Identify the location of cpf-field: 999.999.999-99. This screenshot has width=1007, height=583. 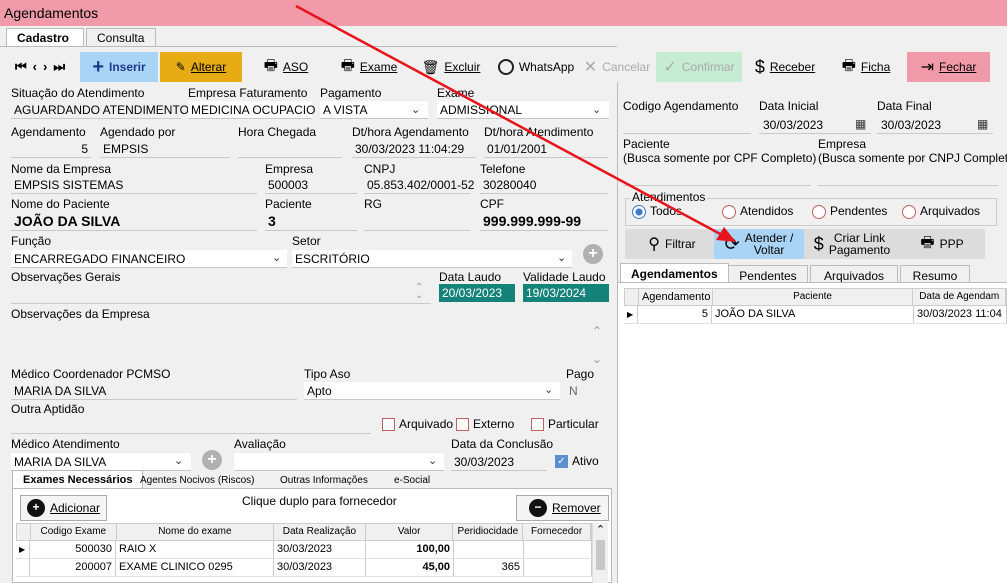
(544, 221).